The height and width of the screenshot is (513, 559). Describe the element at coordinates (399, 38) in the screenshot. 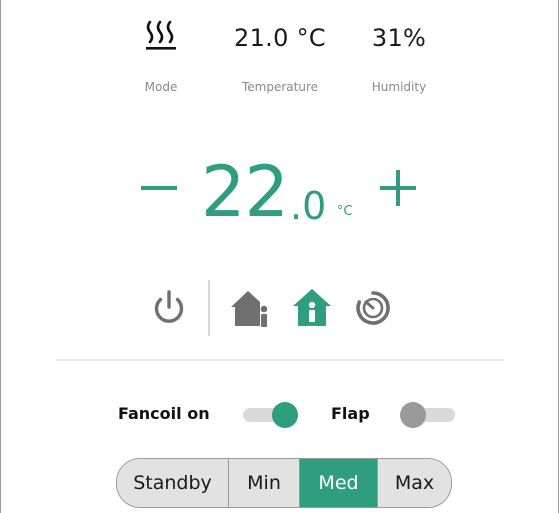

I see `humidity-value: 31%` at that location.